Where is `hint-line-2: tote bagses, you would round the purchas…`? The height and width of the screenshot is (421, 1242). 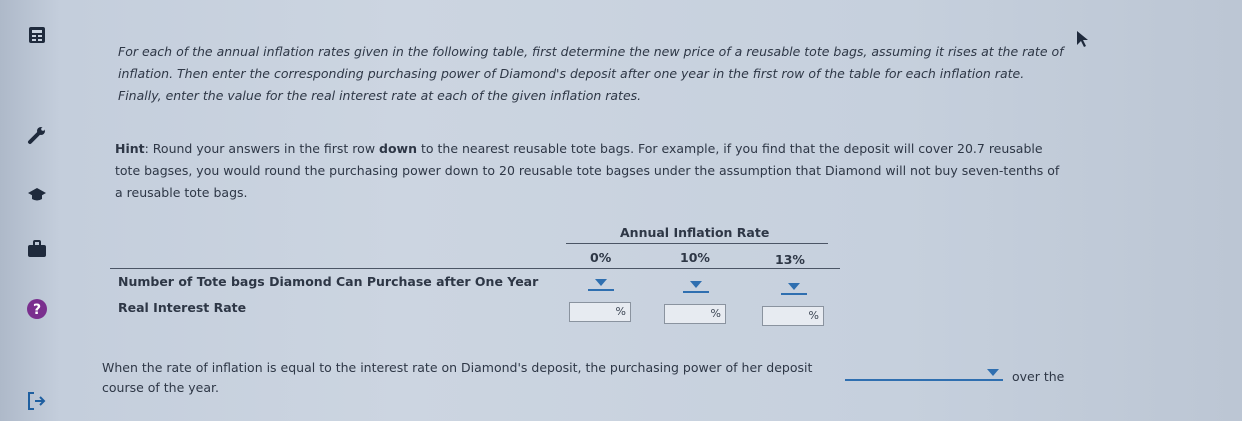
hint-line-2: tote bagses, you would round the purchas… is located at coordinates (587, 170).